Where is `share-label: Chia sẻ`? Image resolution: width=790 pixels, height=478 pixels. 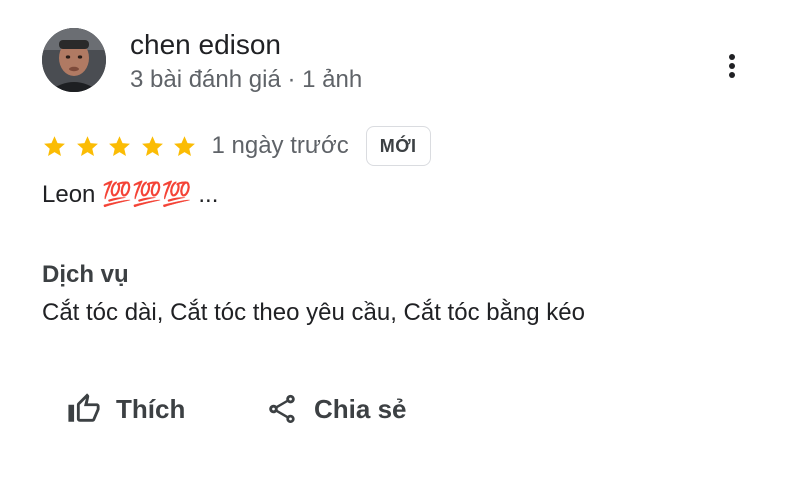 share-label: Chia sẻ is located at coordinates (360, 408).